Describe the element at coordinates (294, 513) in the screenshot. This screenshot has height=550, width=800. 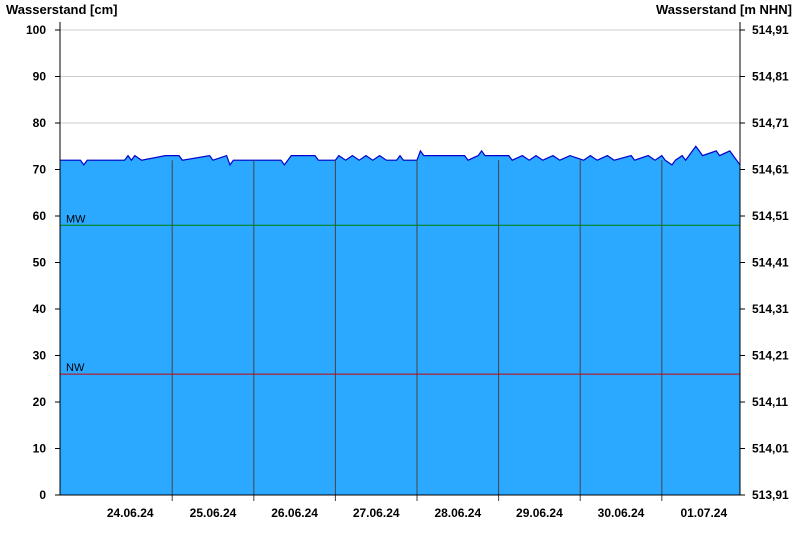
I see `x-tick-label: 26.06.24` at that location.